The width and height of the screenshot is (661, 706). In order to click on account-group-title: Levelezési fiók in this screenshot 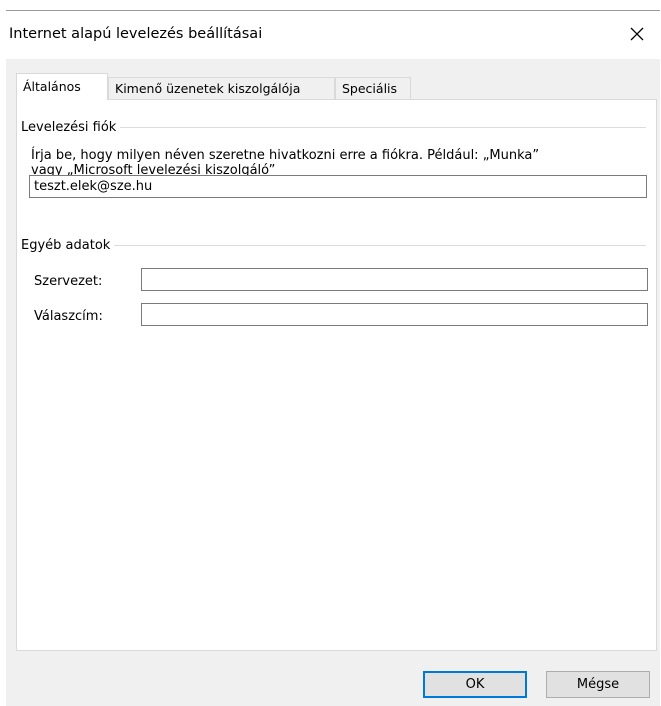, I will do `click(69, 127)`.